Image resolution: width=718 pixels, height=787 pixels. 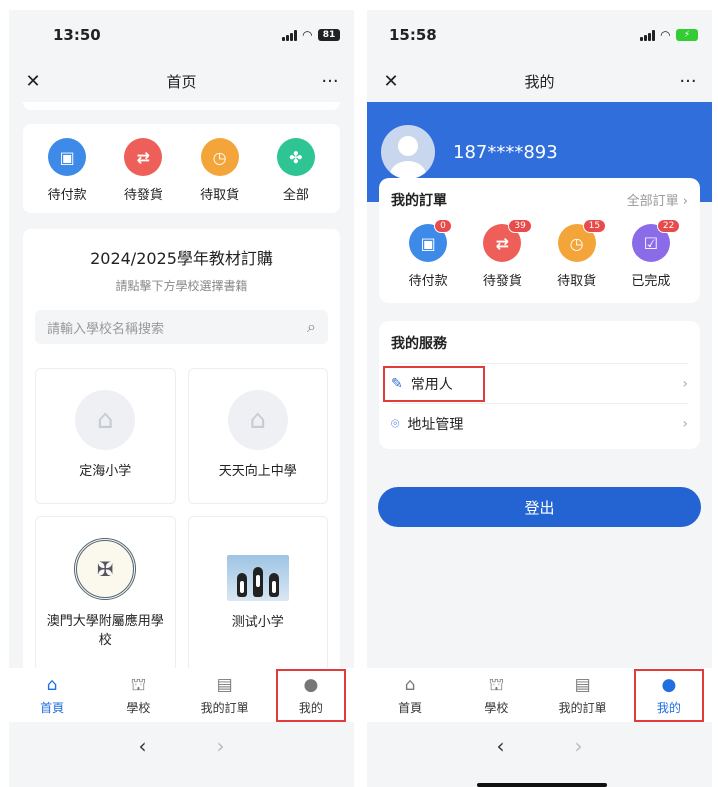 What do you see at coordinates (539, 423) in the screenshot?
I see `service-address-management: ⌾ 地址管理 ›` at bounding box center [539, 423].